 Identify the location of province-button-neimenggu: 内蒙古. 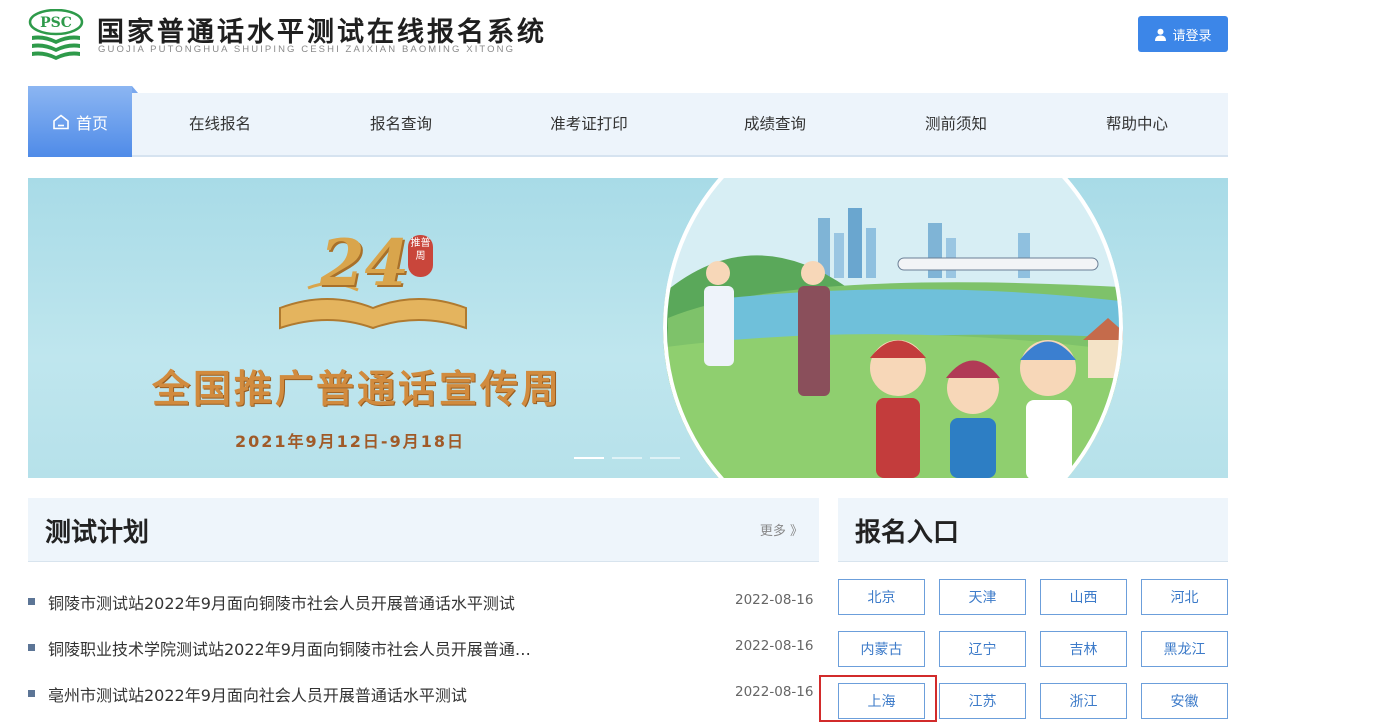
(881, 649).